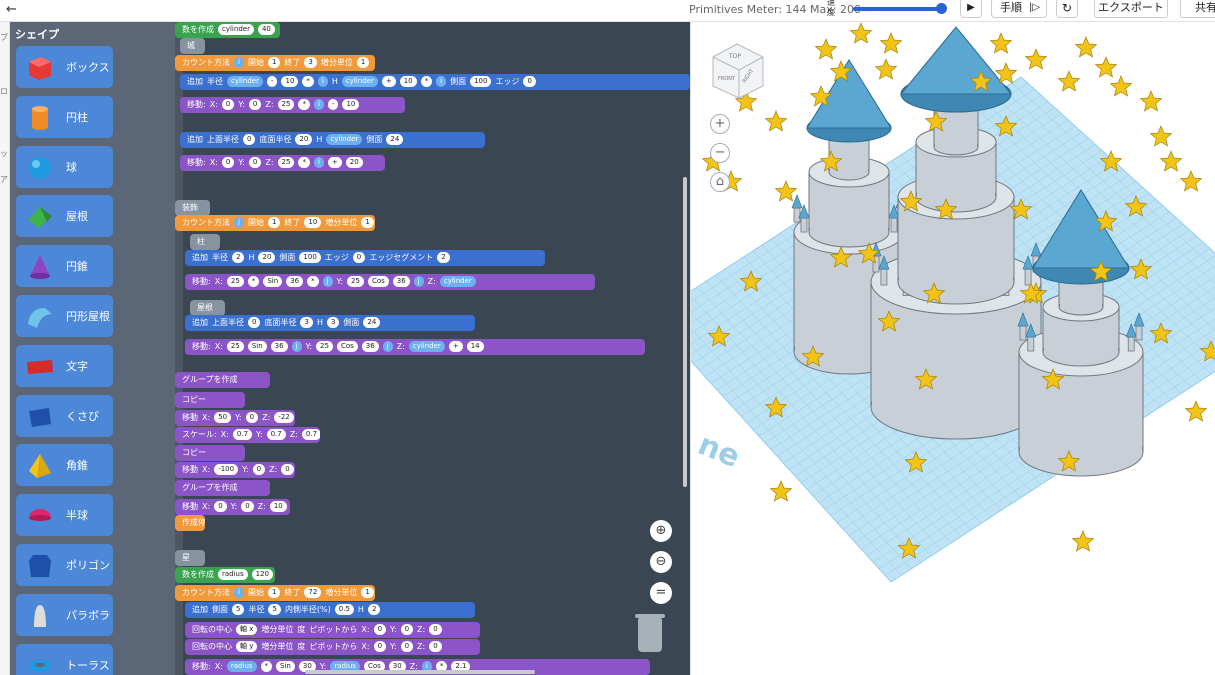  Describe the element at coordinates (4, 153) in the screenshot. I see `category-char: ッ` at that location.